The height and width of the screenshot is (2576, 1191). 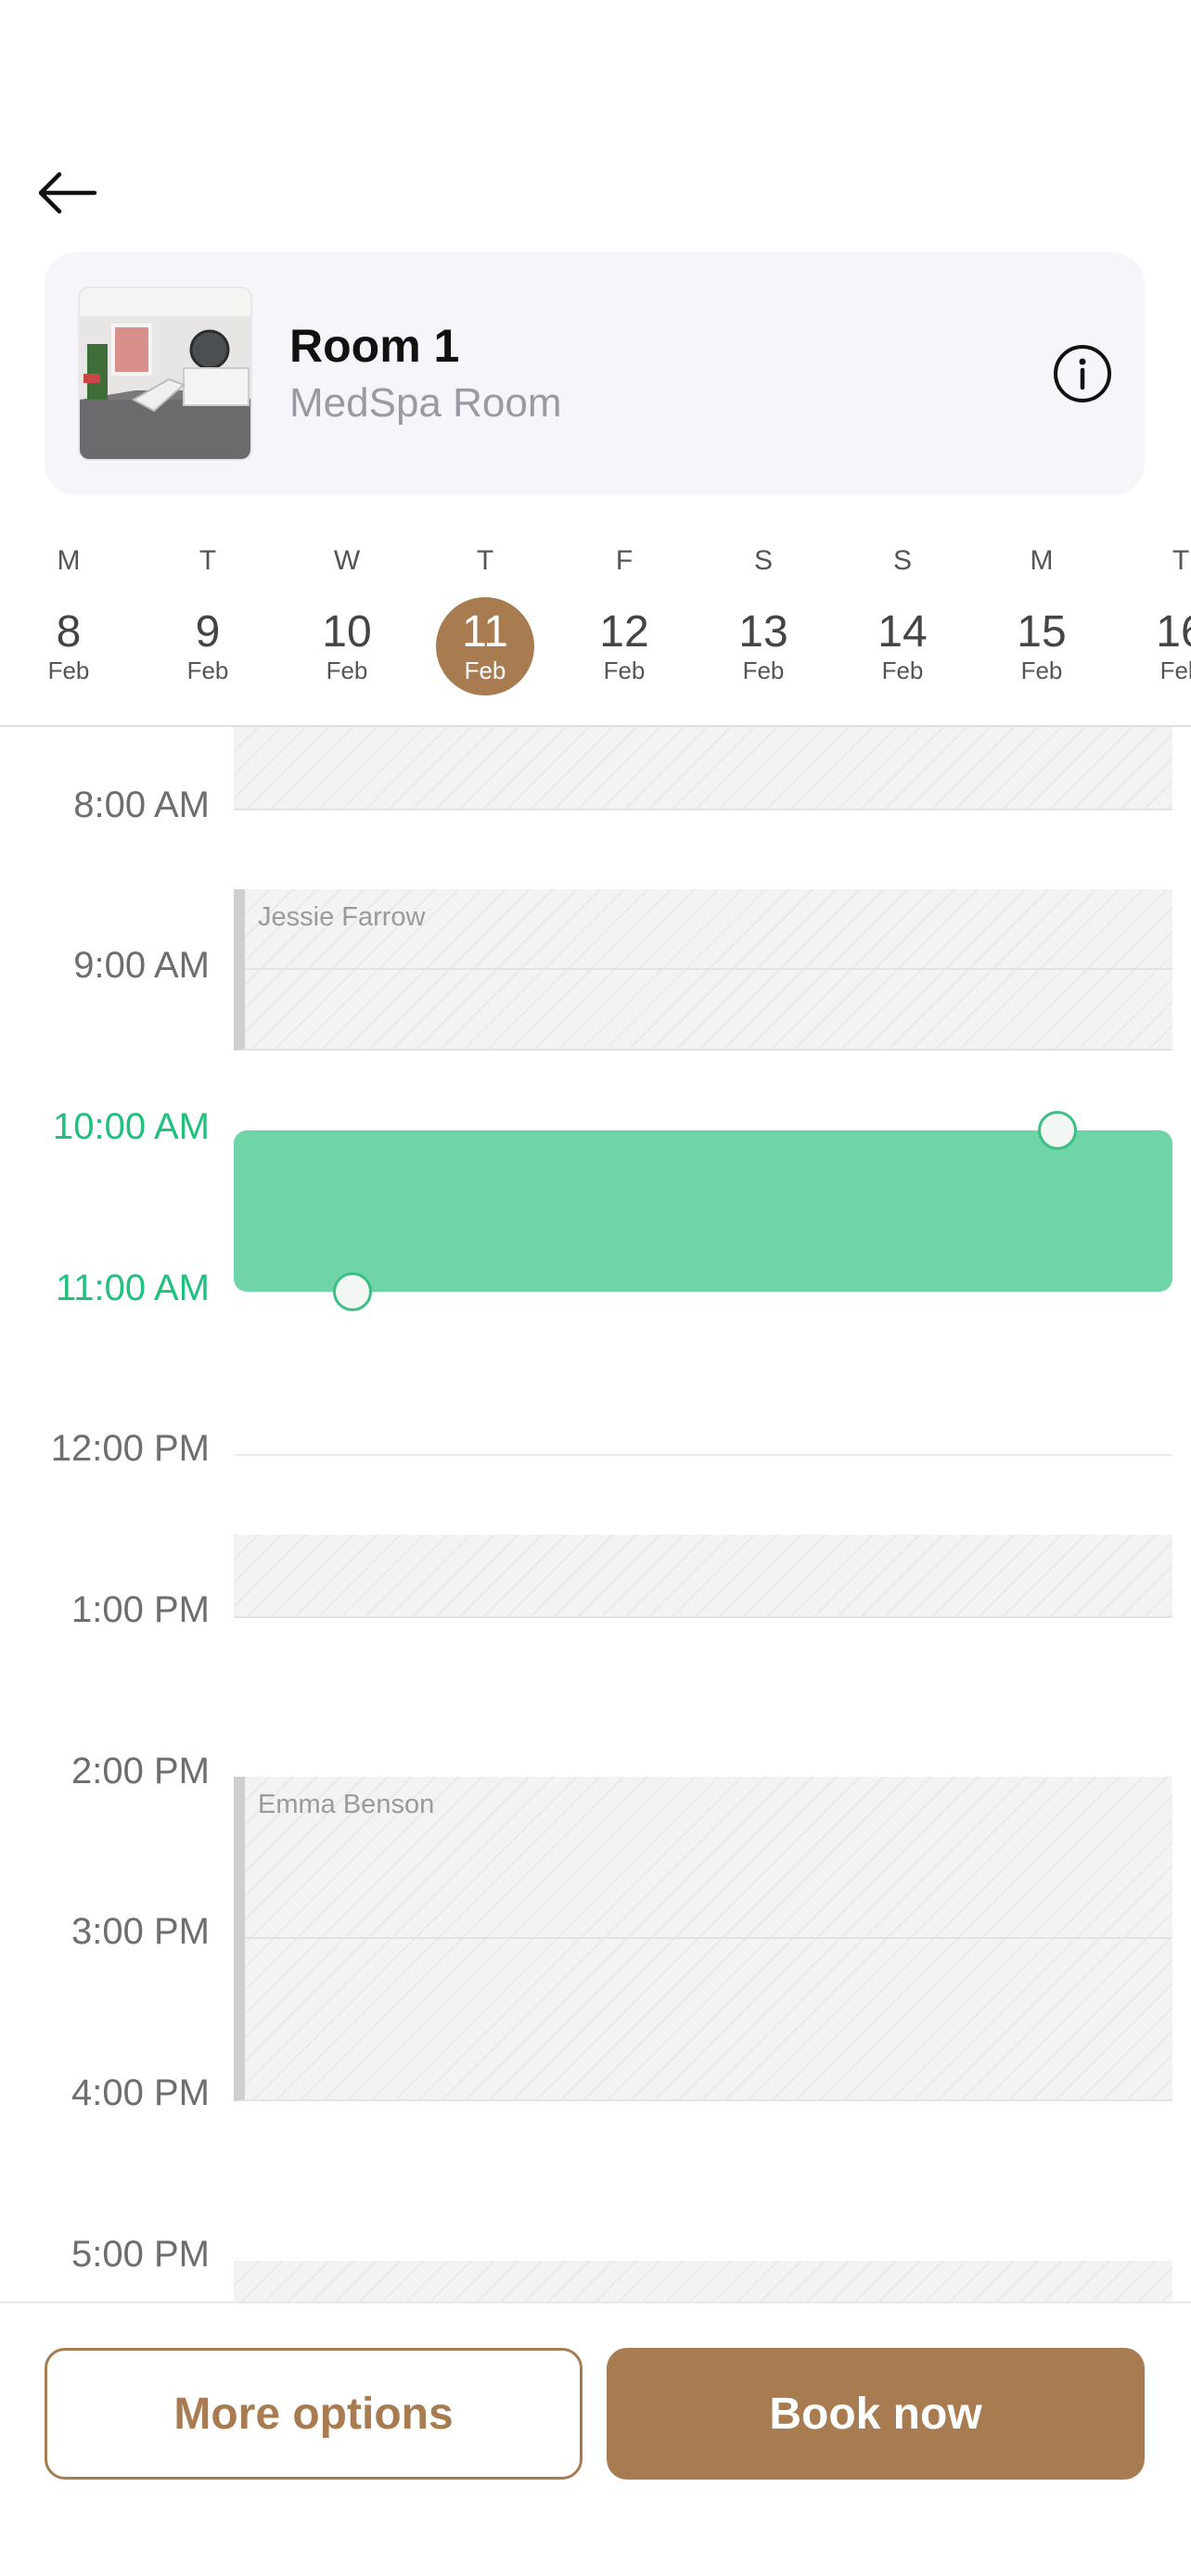 What do you see at coordinates (140, 1931) in the screenshot?
I see `hour-label: 3:00 PM` at bounding box center [140, 1931].